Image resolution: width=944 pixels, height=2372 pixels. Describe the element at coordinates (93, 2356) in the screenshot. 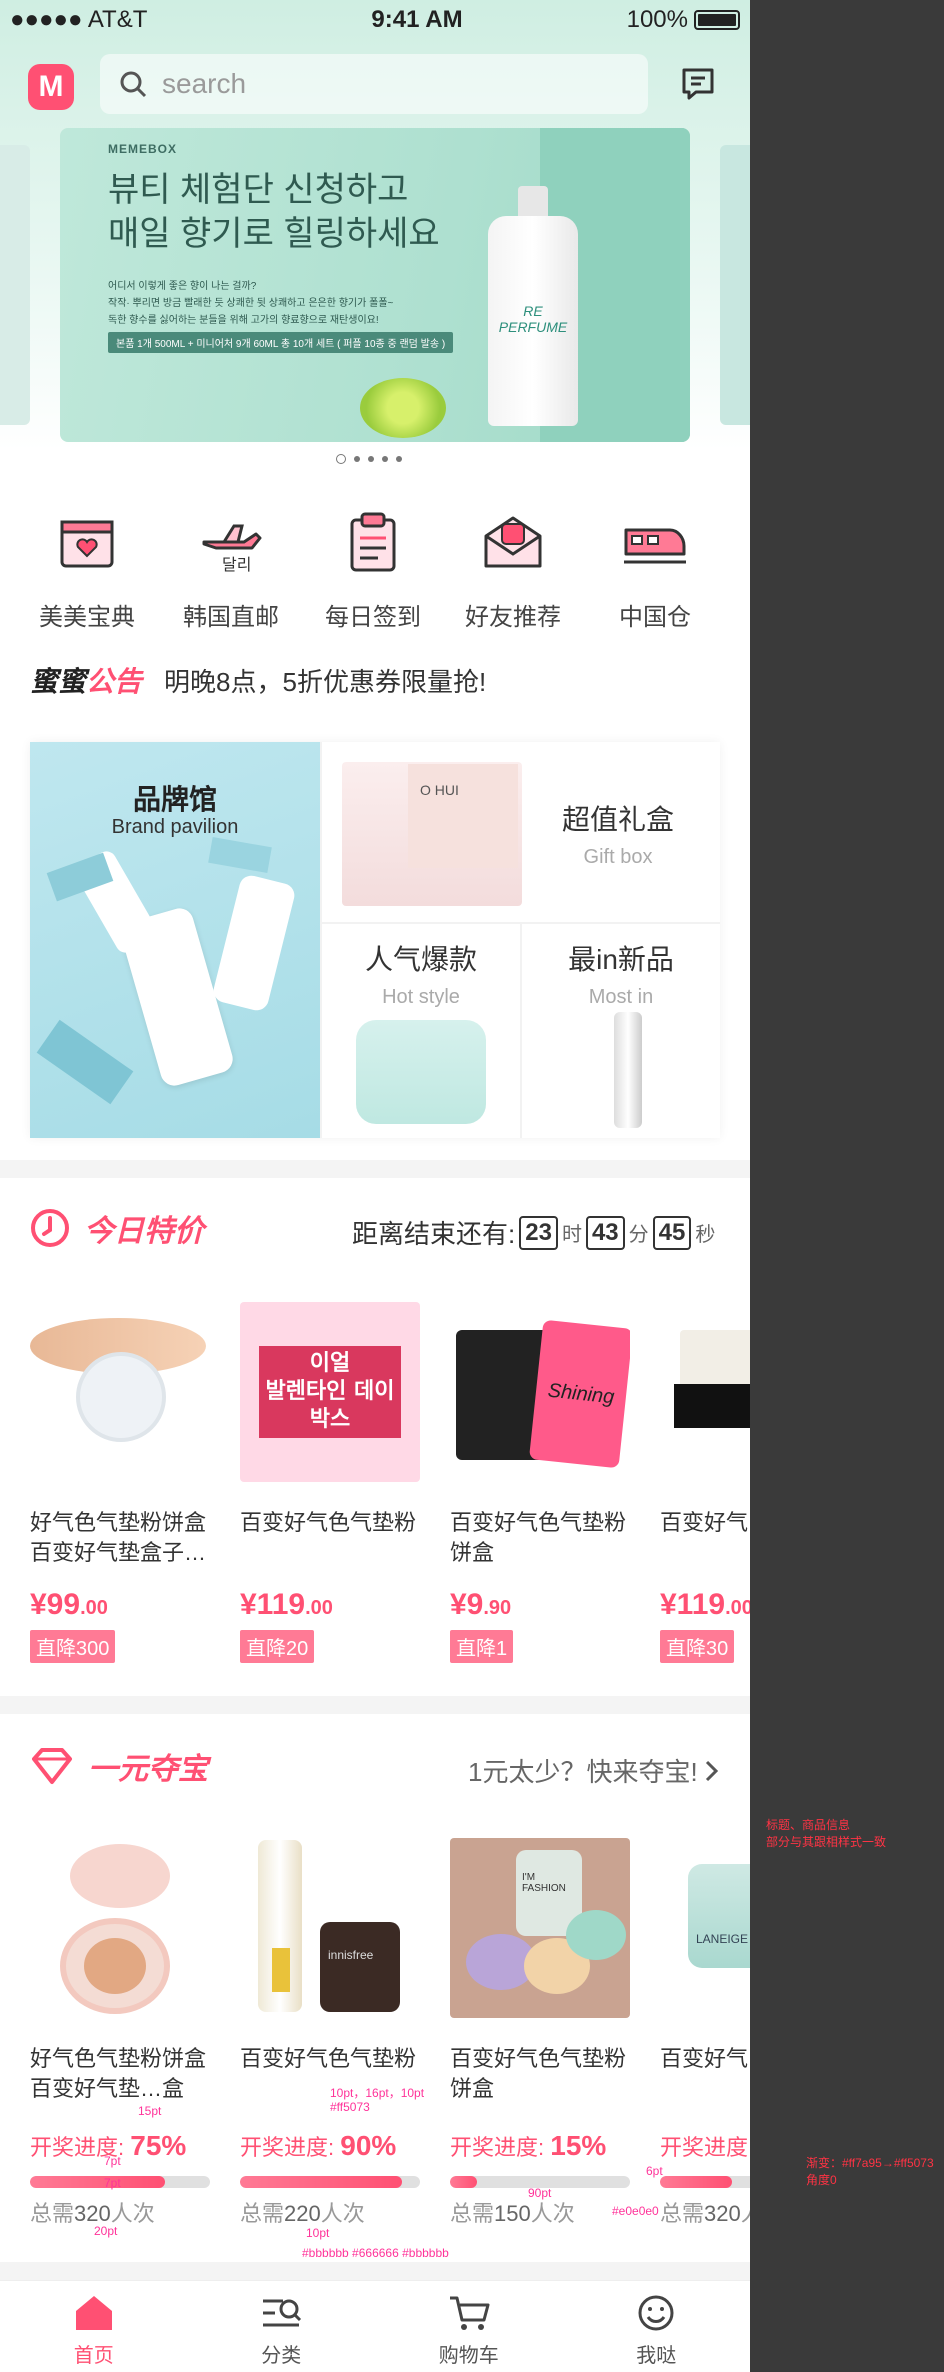

I see `tab-label: 首页` at that location.